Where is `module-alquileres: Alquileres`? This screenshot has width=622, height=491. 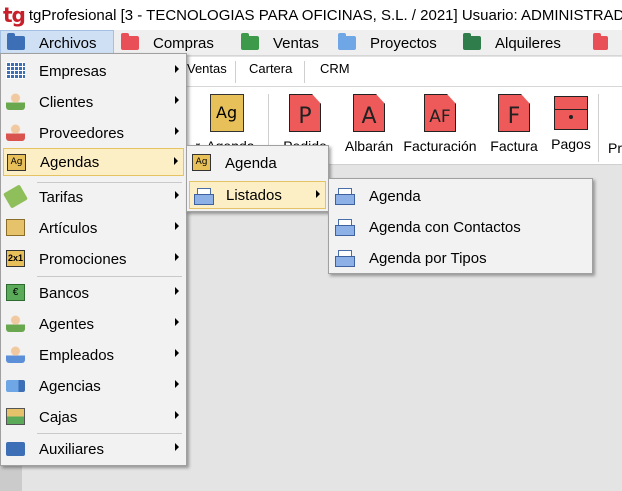 module-alquileres: Alquileres is located at coordinates (525, 43).